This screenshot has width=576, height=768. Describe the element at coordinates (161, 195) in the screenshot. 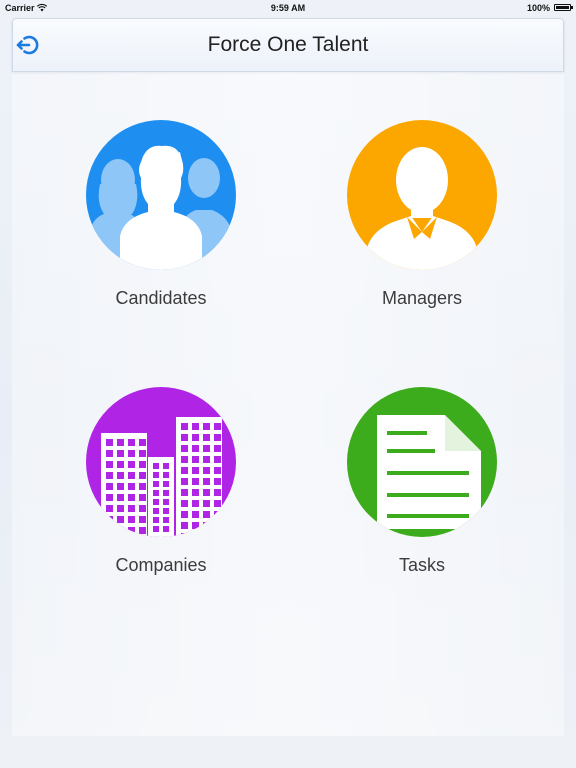

I see `people-group-icon` at that location.